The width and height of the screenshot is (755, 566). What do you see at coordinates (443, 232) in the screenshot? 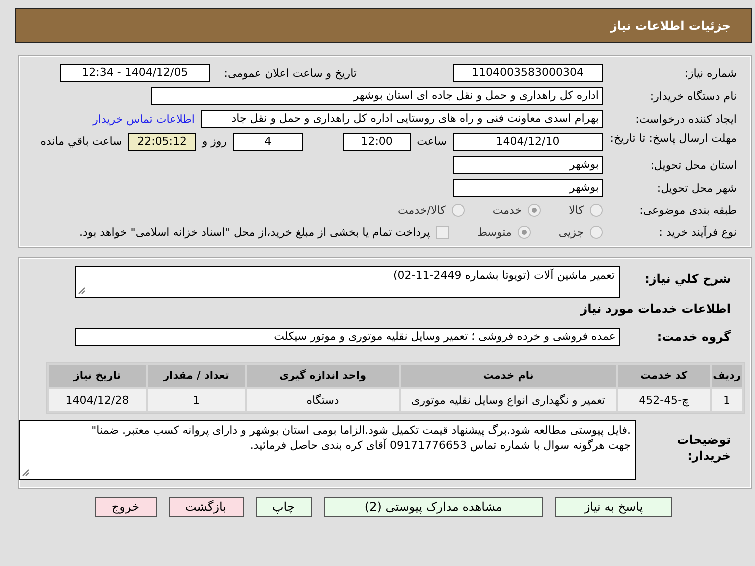
I see `checkbox` at bounding box center [443, 232].